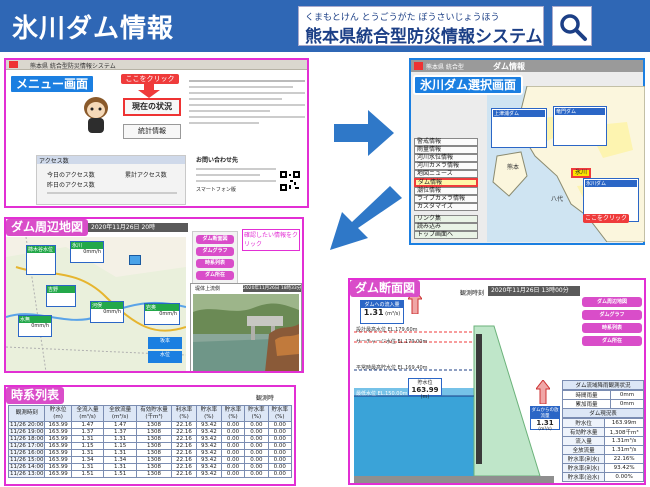  I want to click on table-cell: 11/26 16:00, so click(27, 453).